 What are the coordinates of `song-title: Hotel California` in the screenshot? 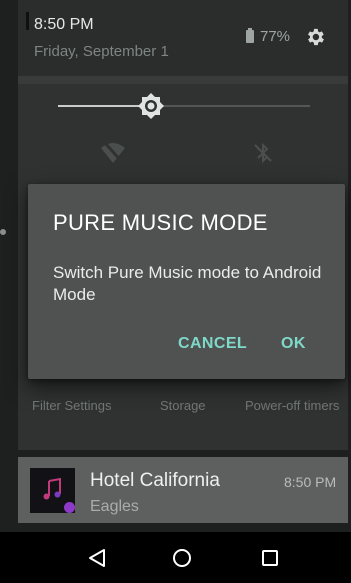 It's located at (155, 480).